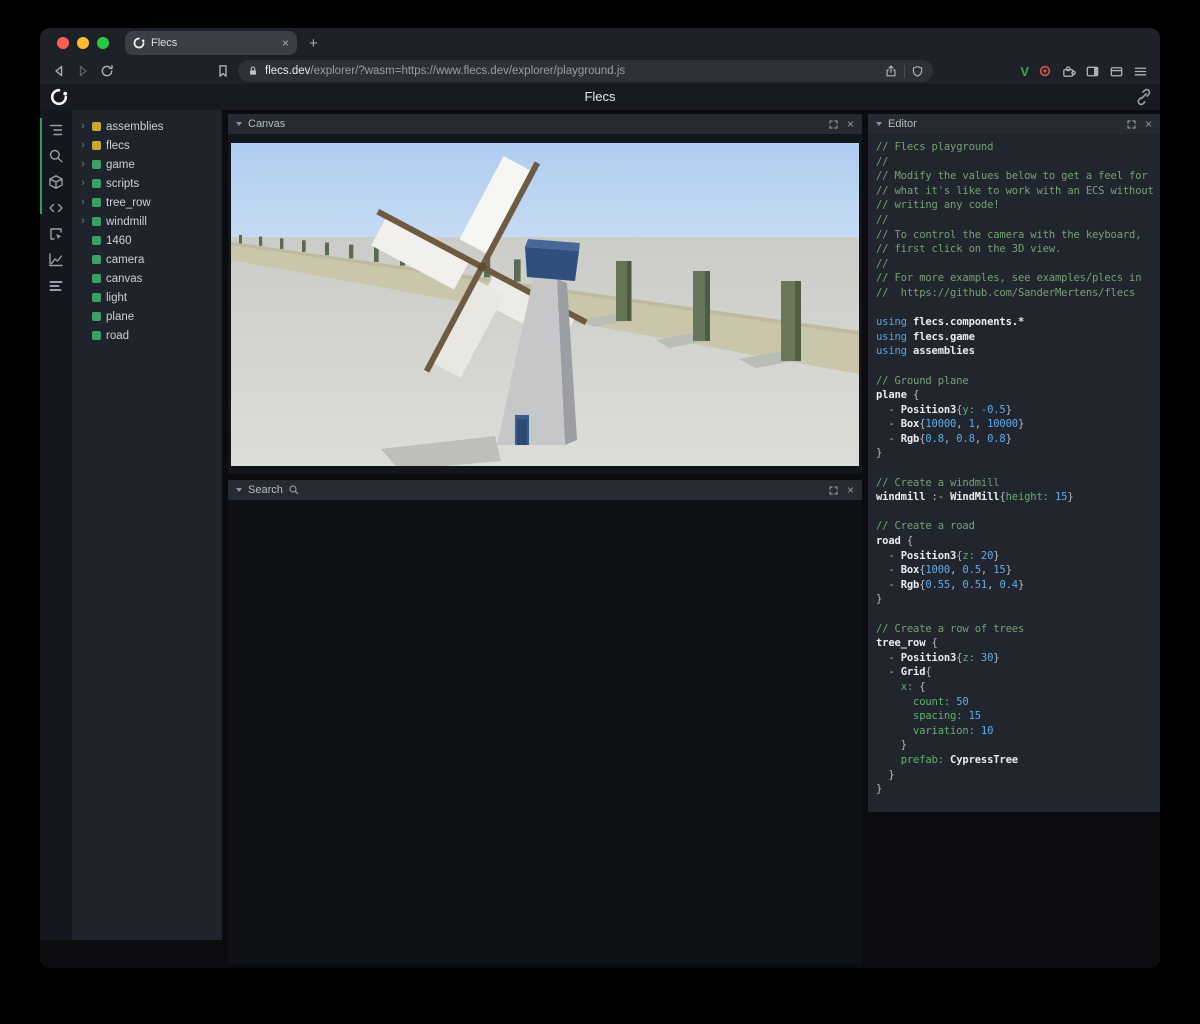 The height and width of the screenshot is (1024, 1200). I want to click on tree-item: › flecs, so click(147, 145).